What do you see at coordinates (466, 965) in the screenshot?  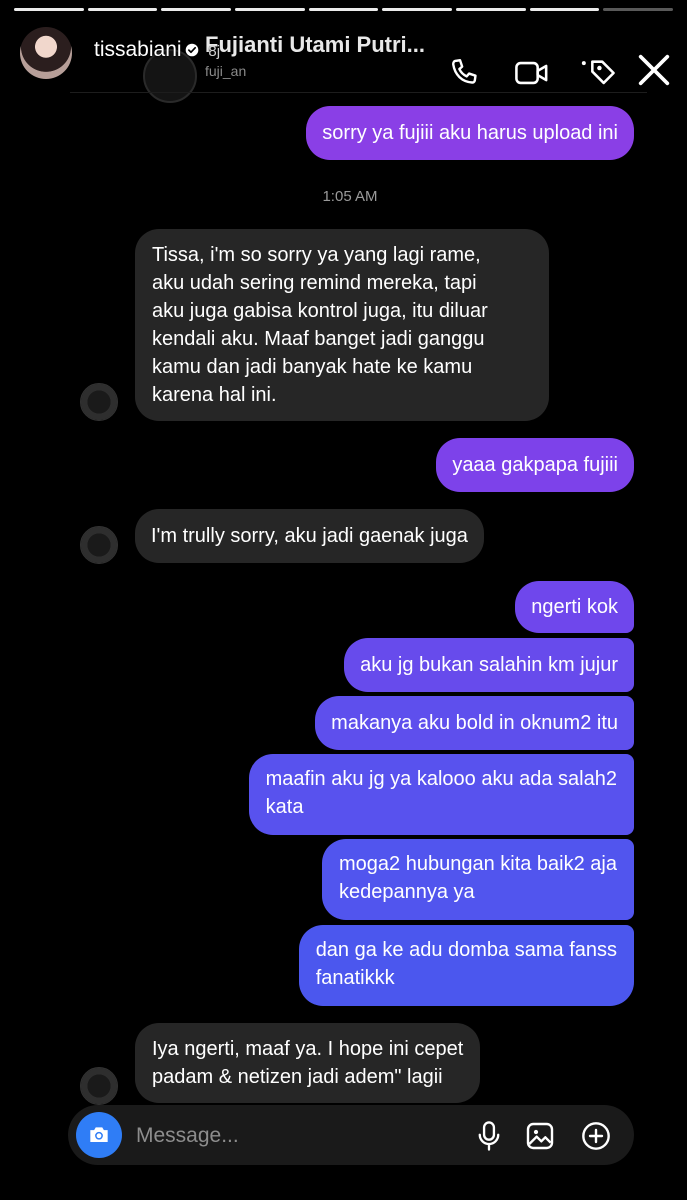 I see `outgoing-message: dan ga ke adu domba sama fanss fanatikkk` at bounding box center [466, 965].